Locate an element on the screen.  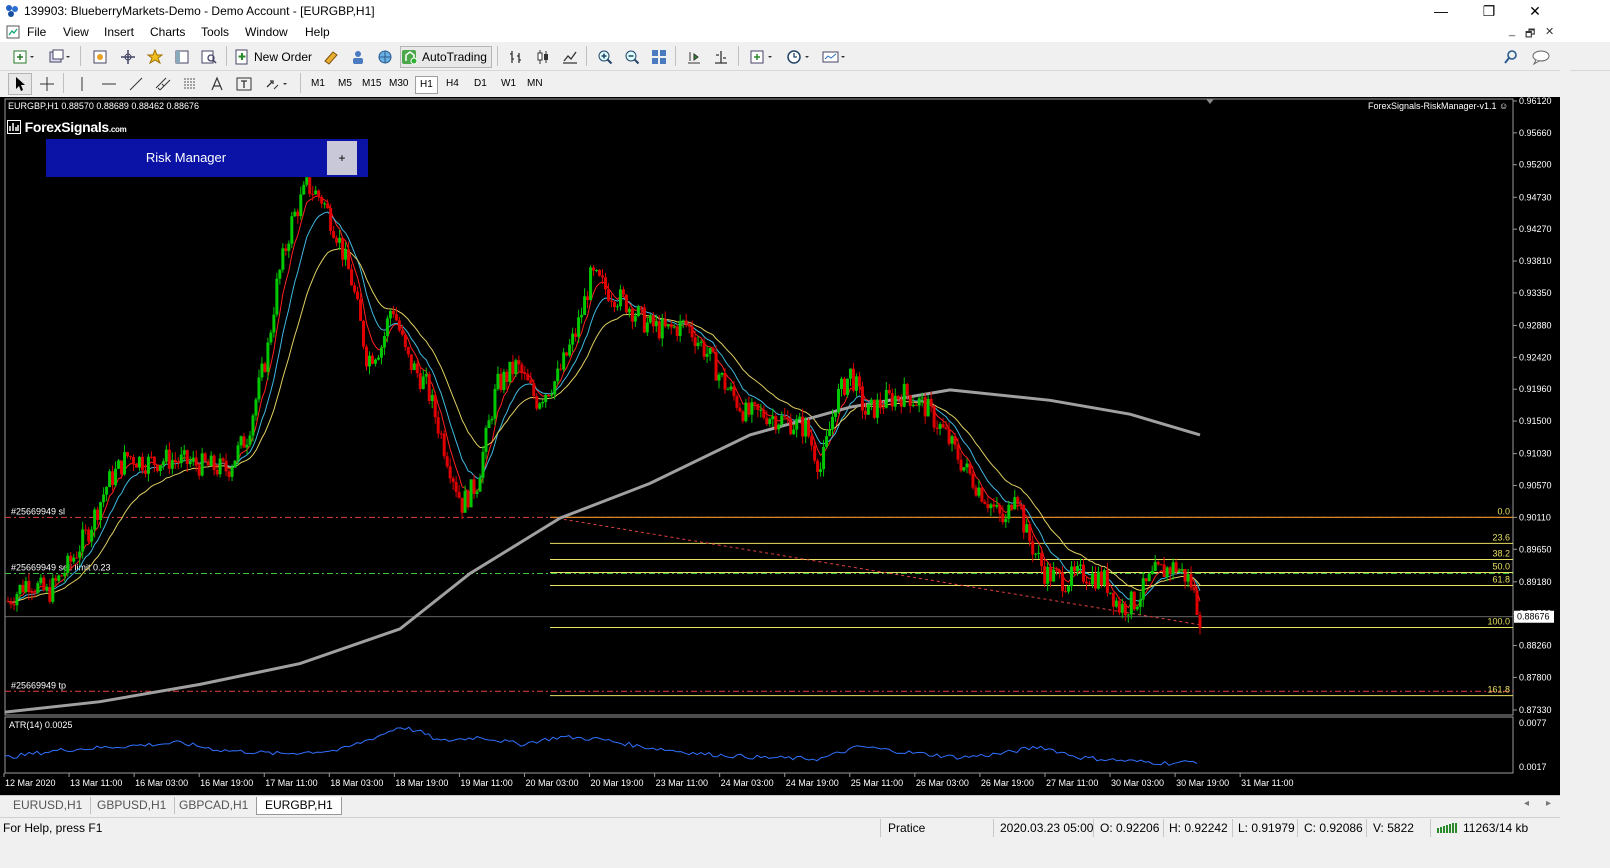
main-toolbar: New Order AutoTrading is located at coordinates (805, 56).